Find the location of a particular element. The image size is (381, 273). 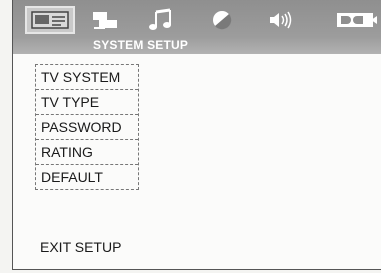

menu-item-password: PASSWORD is located at coordinates (87, 127).